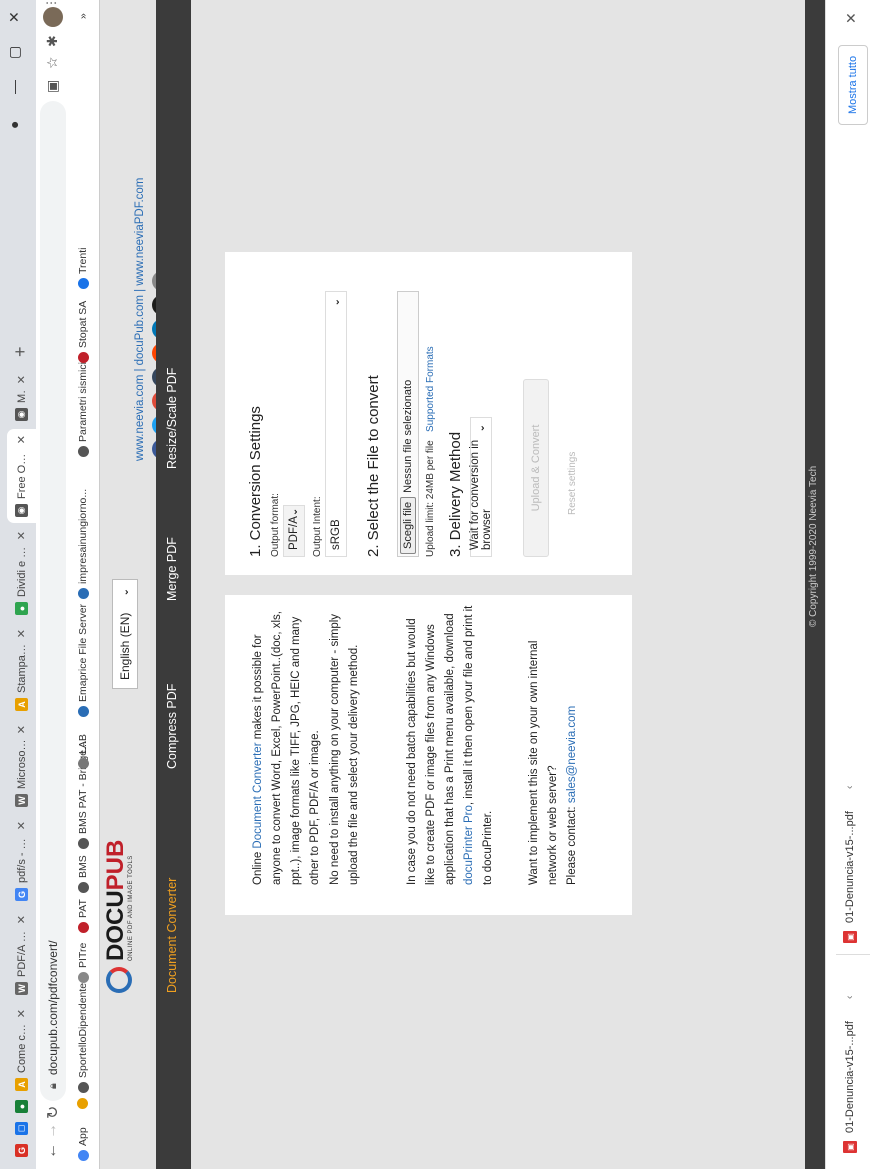  What do you see at coordinates (317, 526) in the screenshot?
I see `output-intent-label: Output Intent:` at bounding box center [317, 526].